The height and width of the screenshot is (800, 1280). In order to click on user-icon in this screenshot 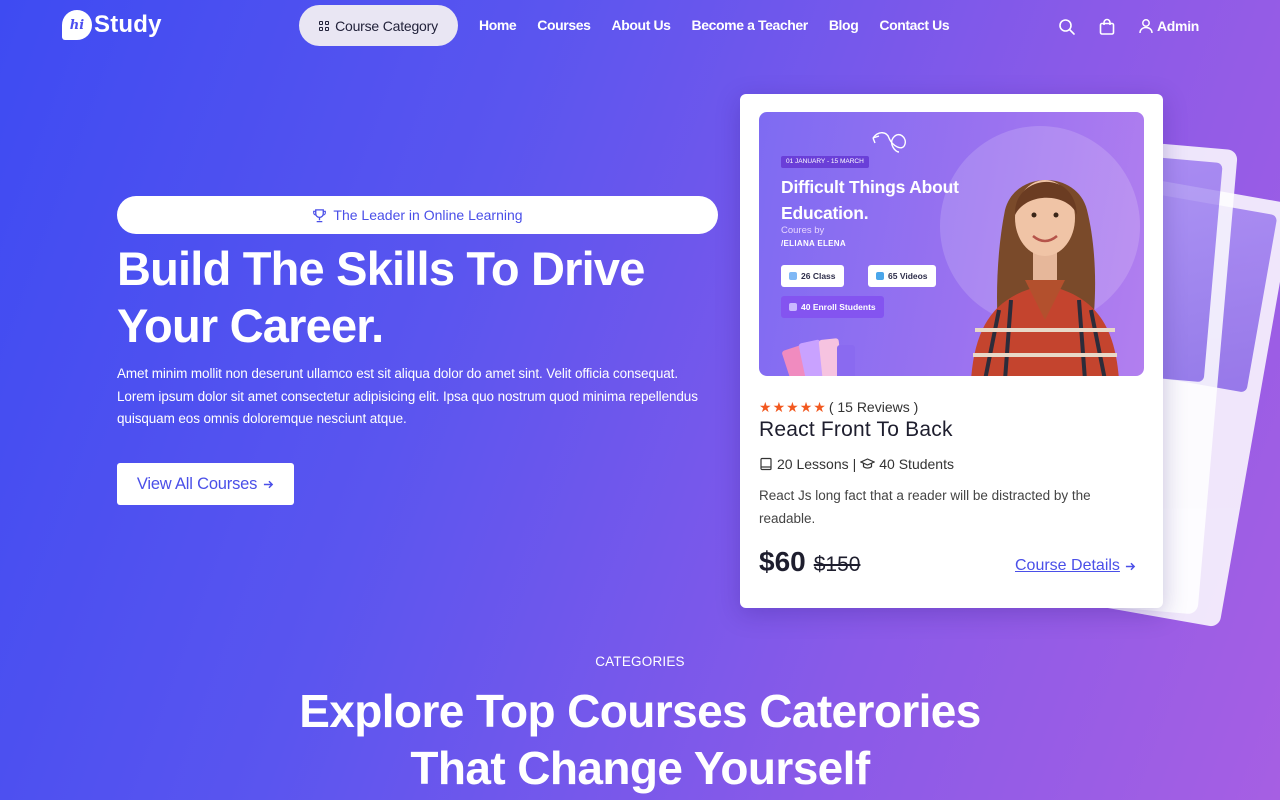, I will do `click(1146, 26)`.